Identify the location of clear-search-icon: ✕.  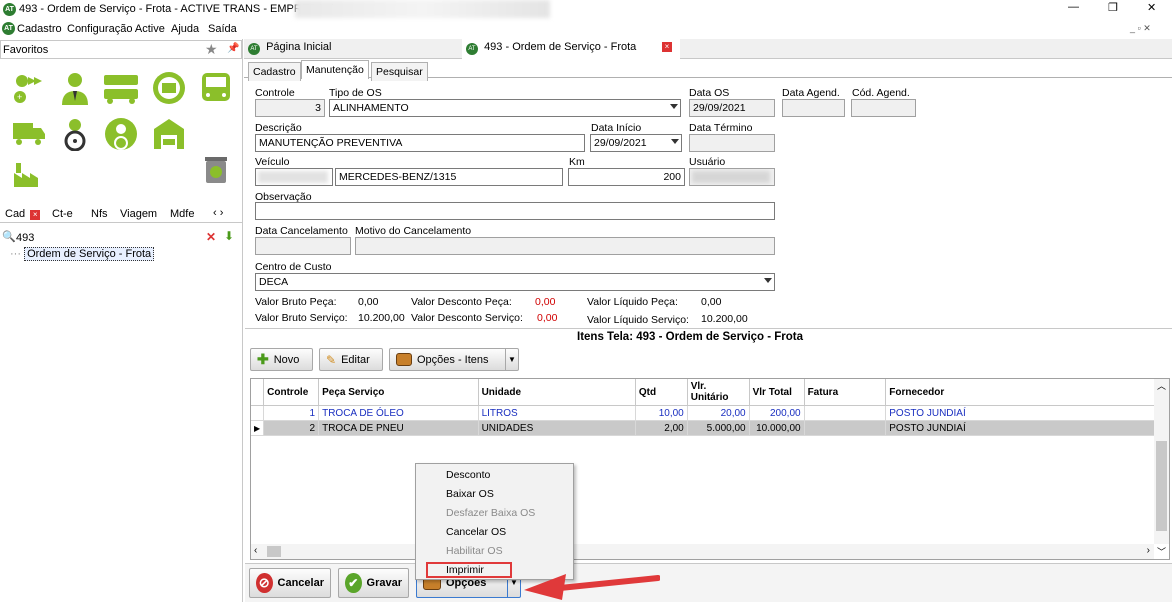
(211, 237).